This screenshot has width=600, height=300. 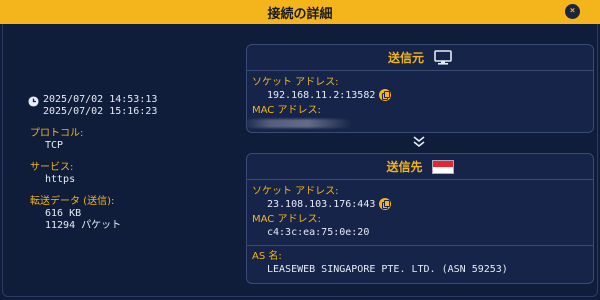 What do you see at coordinates (405, 58) in the screenshot?
I see `source-title: 送信元` at bounding box center [405, 58].